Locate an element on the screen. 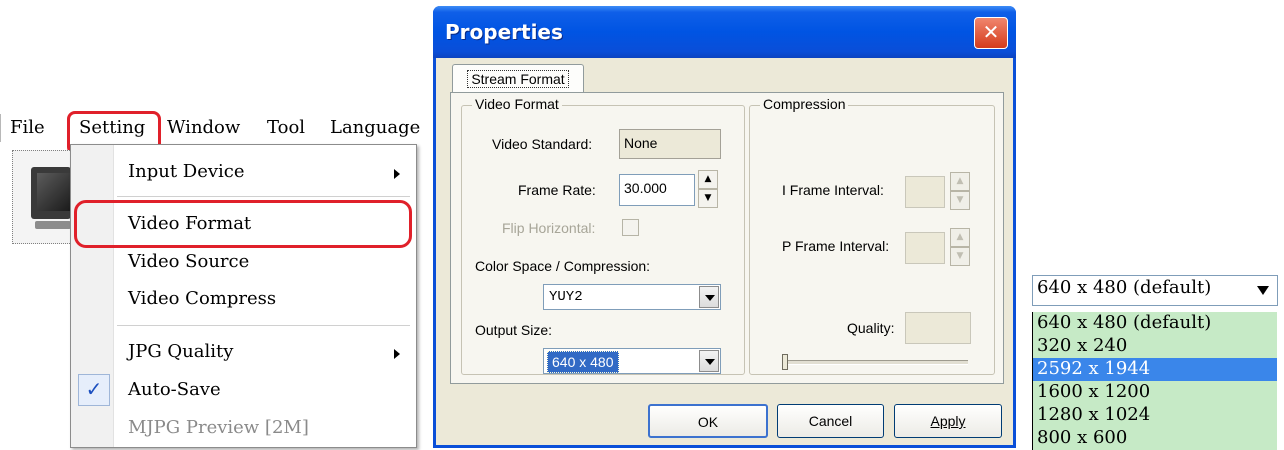 The width and height of the screenshot is (1284, 450). menubar-left-edge is located at coordinates (0, 128).